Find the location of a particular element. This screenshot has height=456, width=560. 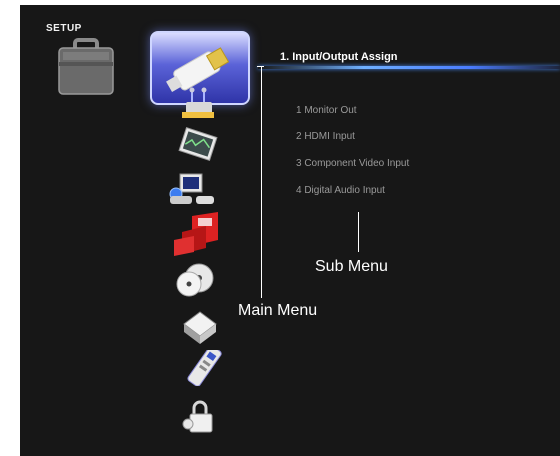

video-game-icon is located at coordinates (193, 190).